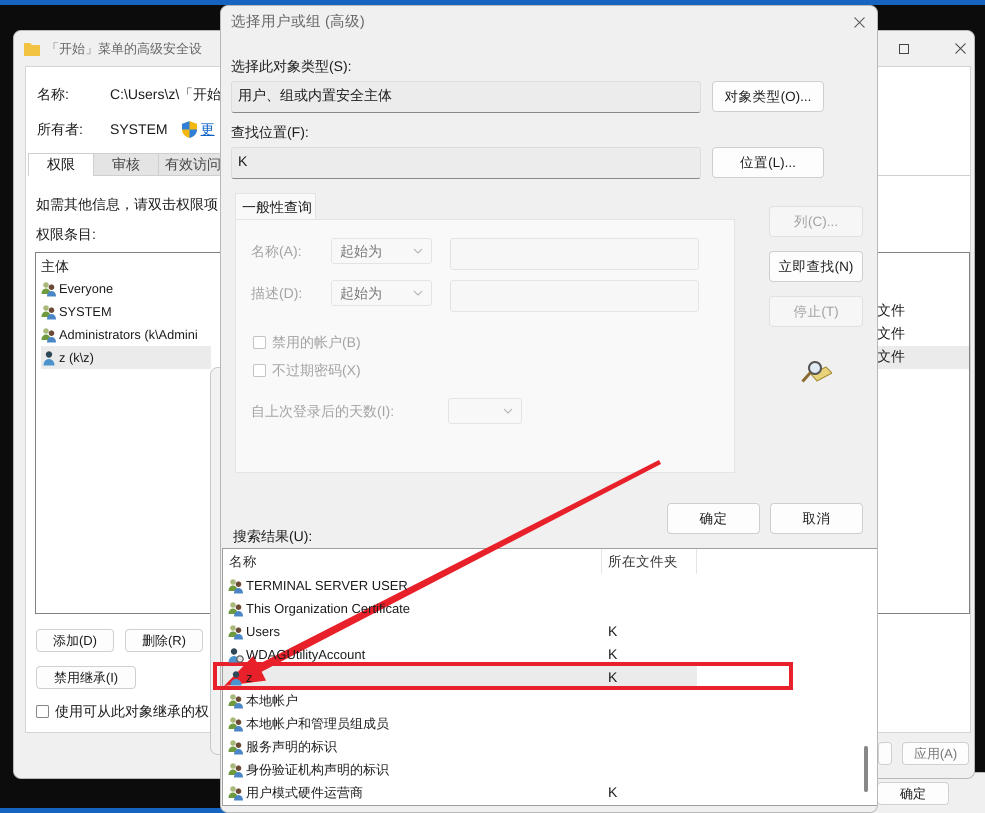 Image resolution: width=985 pixels, height=813 pixels. What do you see at coordinates (270, 132) in the screenshot?
I see `field-label: 查找位置(F):` at bounding box center [270, 132].